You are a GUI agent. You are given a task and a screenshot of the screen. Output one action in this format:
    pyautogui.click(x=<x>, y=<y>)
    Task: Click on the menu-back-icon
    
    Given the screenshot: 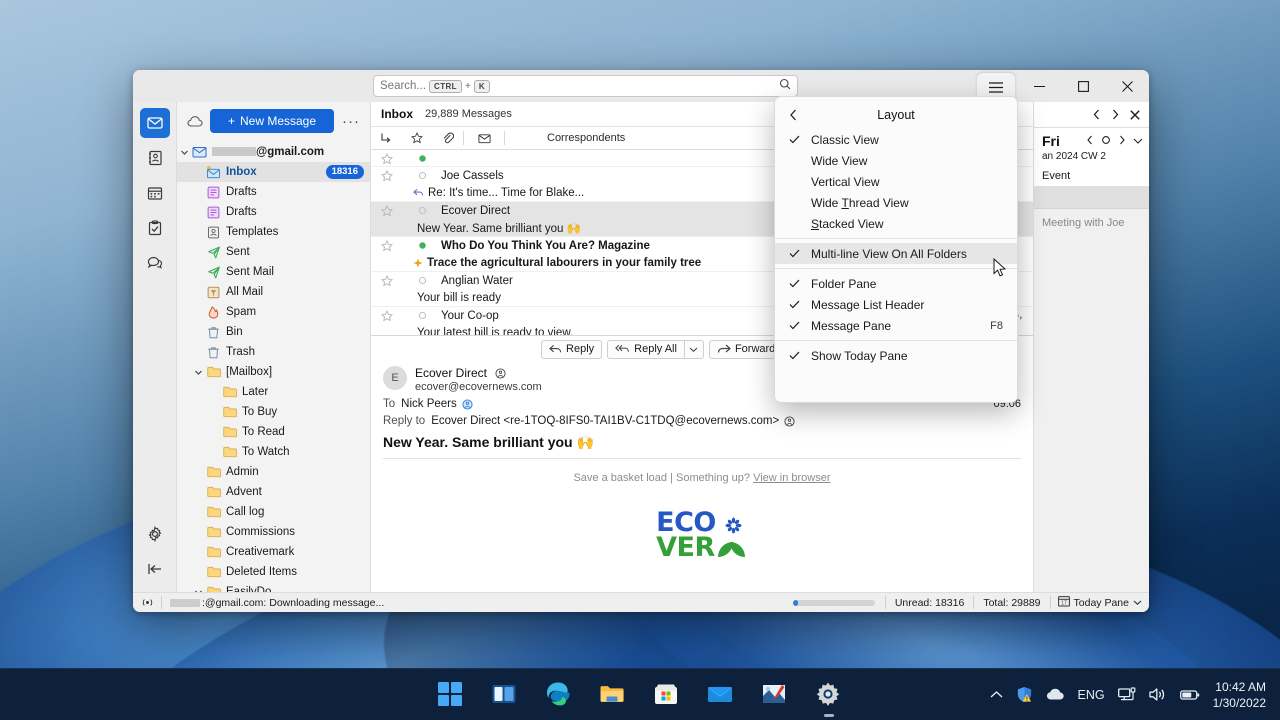 What is the action you would take?
    pyautogui.click(x=793, y=115)
    